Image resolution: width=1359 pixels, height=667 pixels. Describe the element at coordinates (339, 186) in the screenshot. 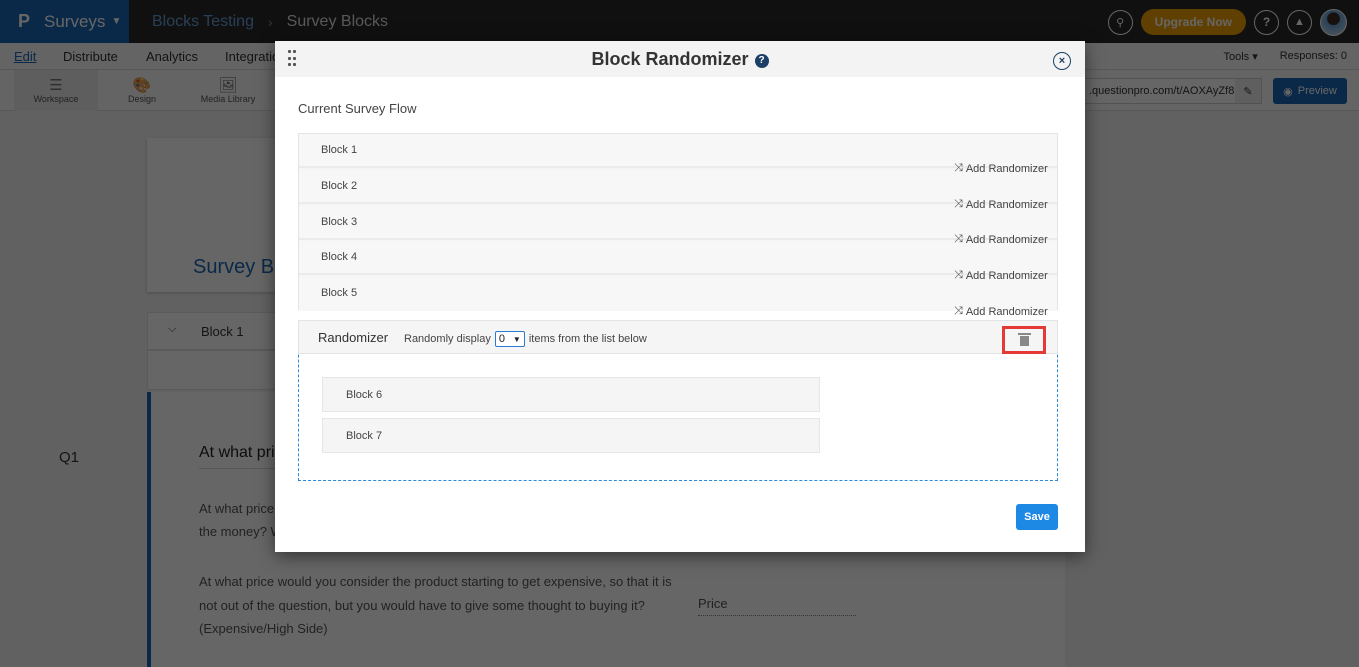

I see `block-name: Block 2` at that location.